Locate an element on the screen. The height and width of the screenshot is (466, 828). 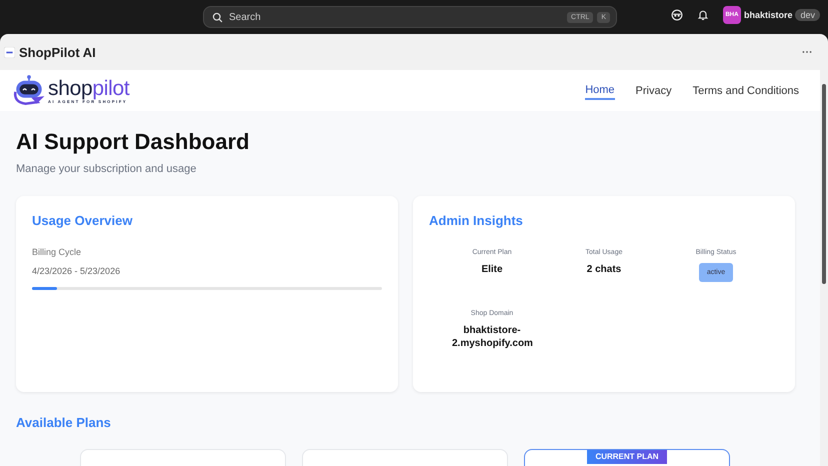
scroll-thumb is located at coordinates (824, 184).